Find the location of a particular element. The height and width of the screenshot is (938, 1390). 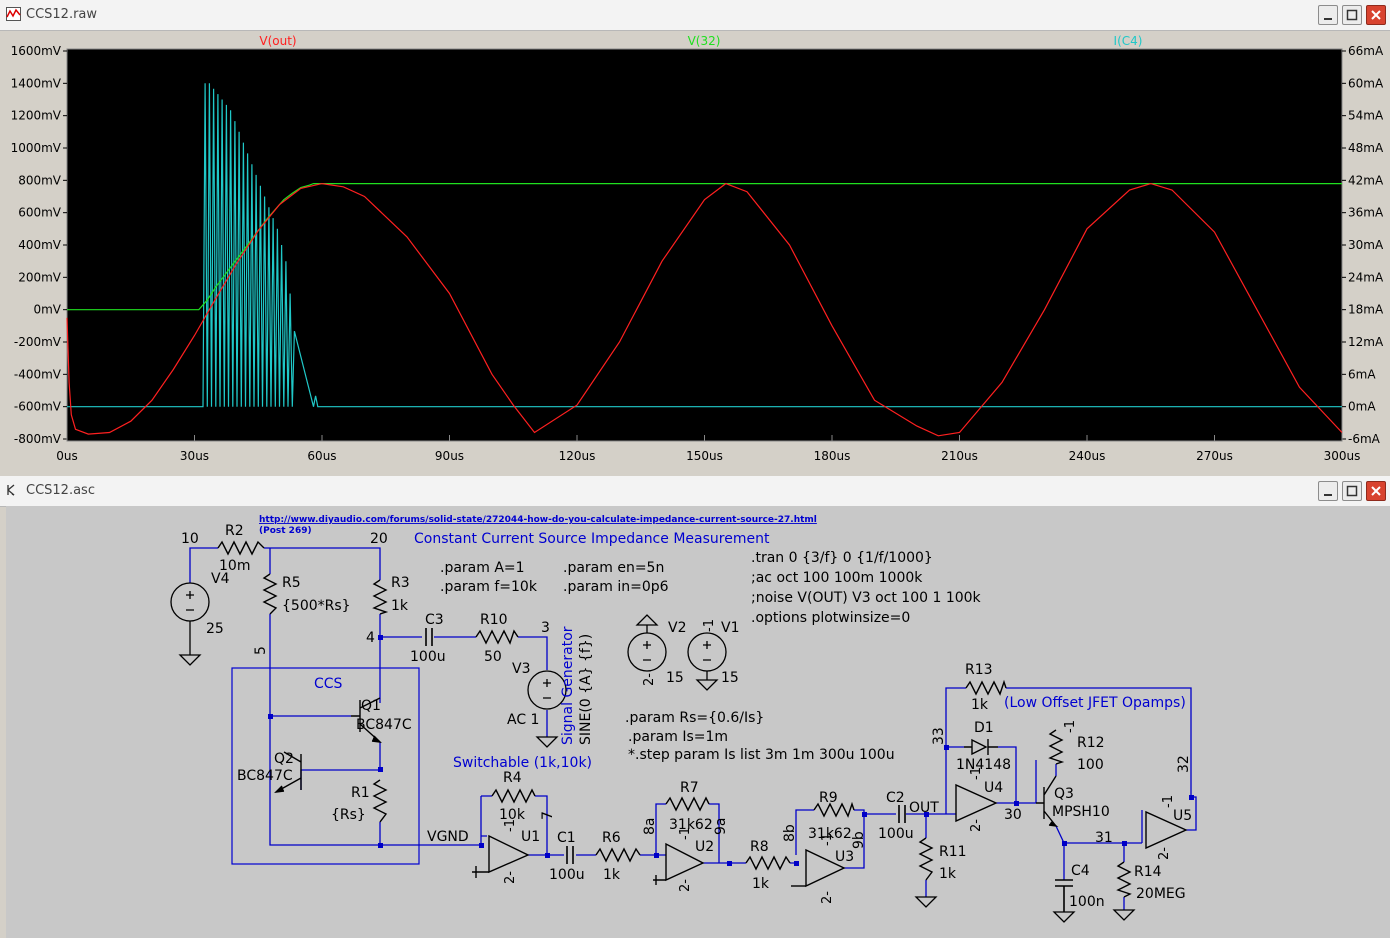

r8-label: R8 is located at coordinates (759, 847).